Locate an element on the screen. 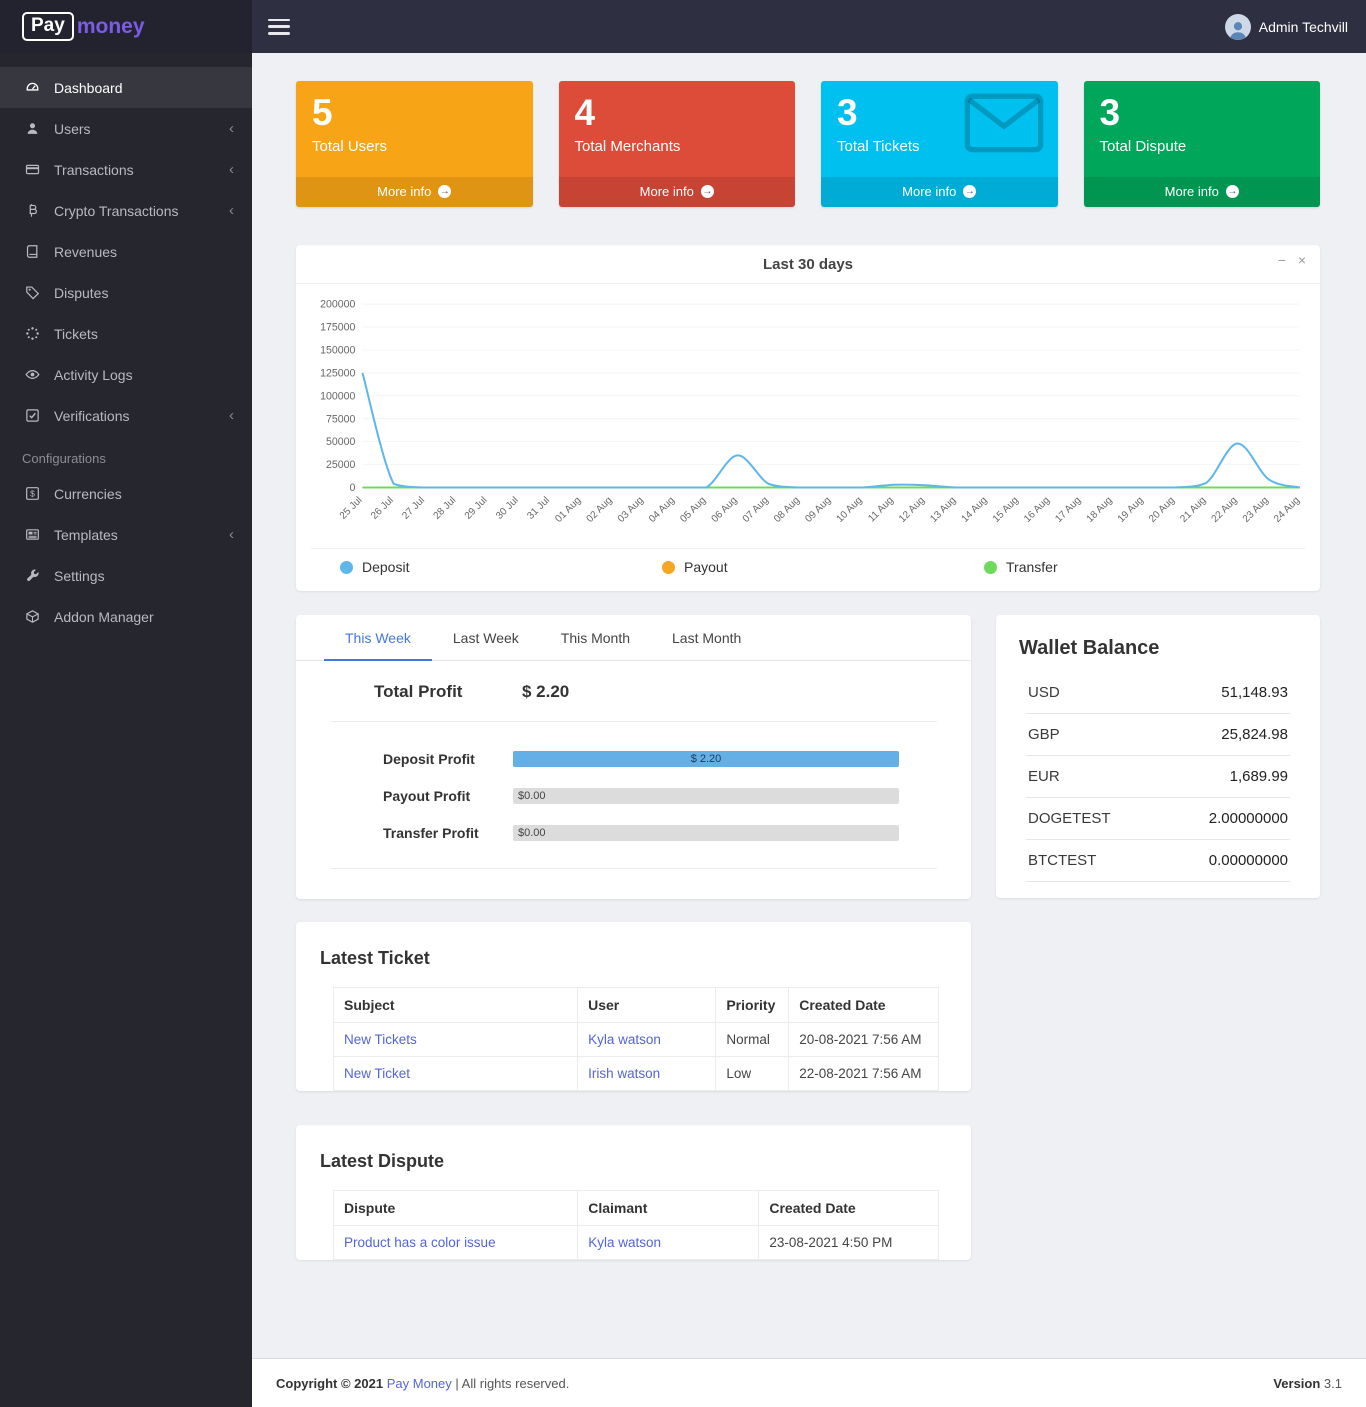 This screenshot has height=1407, width=1366. sidebar-item-verifications: Verifications ‹ is located at coordinates (126, 415).